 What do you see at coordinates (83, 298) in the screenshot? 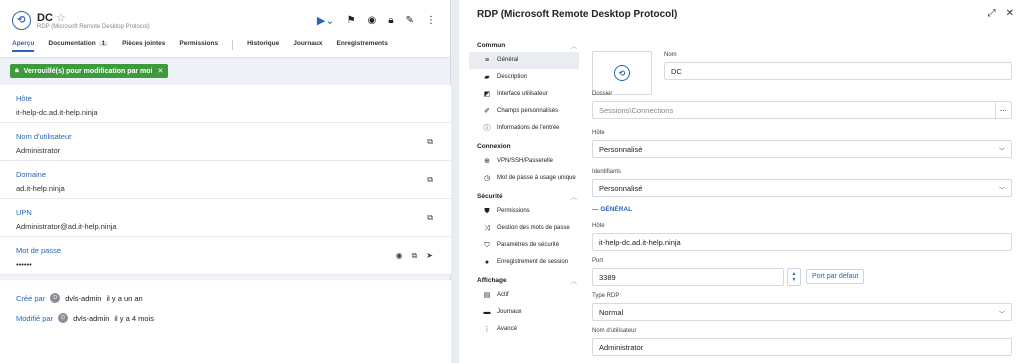
I see `created-by-user: dvls-admin` at bounding box center [83, 298].